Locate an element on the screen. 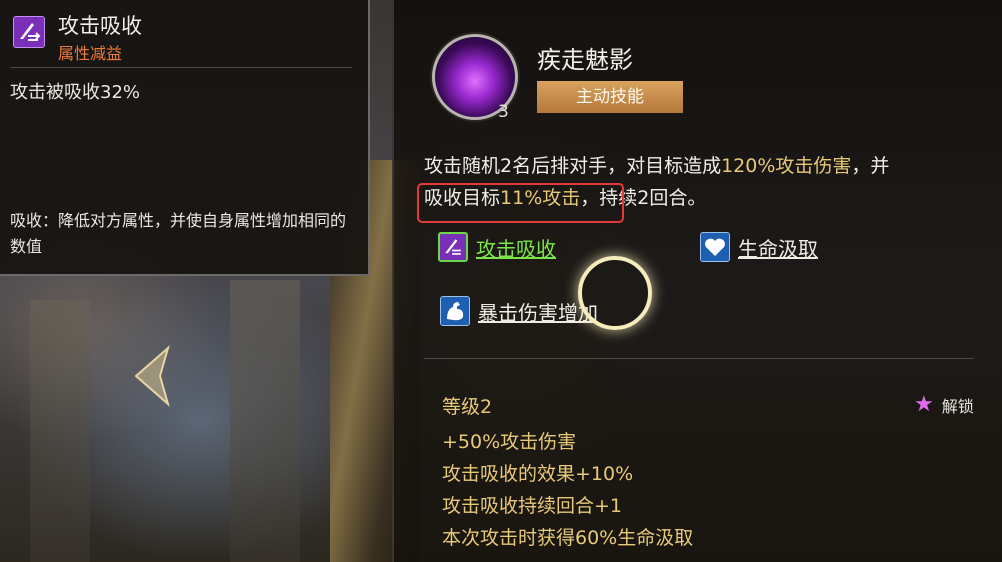 The image size is (1002, 562). tooltip-subtitle: 属性减益 is located at coordinates (90, 53).